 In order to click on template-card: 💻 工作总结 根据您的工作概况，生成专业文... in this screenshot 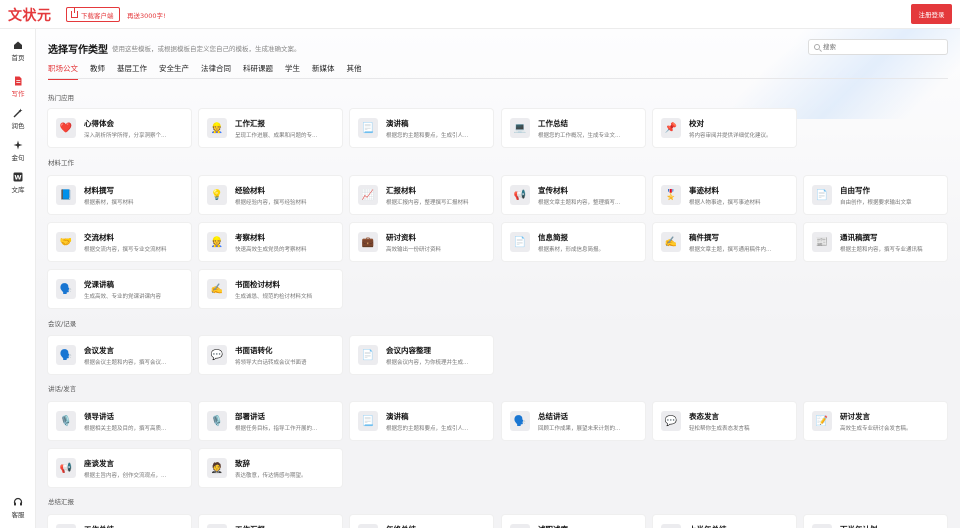, I will do `click(573, 128)`.